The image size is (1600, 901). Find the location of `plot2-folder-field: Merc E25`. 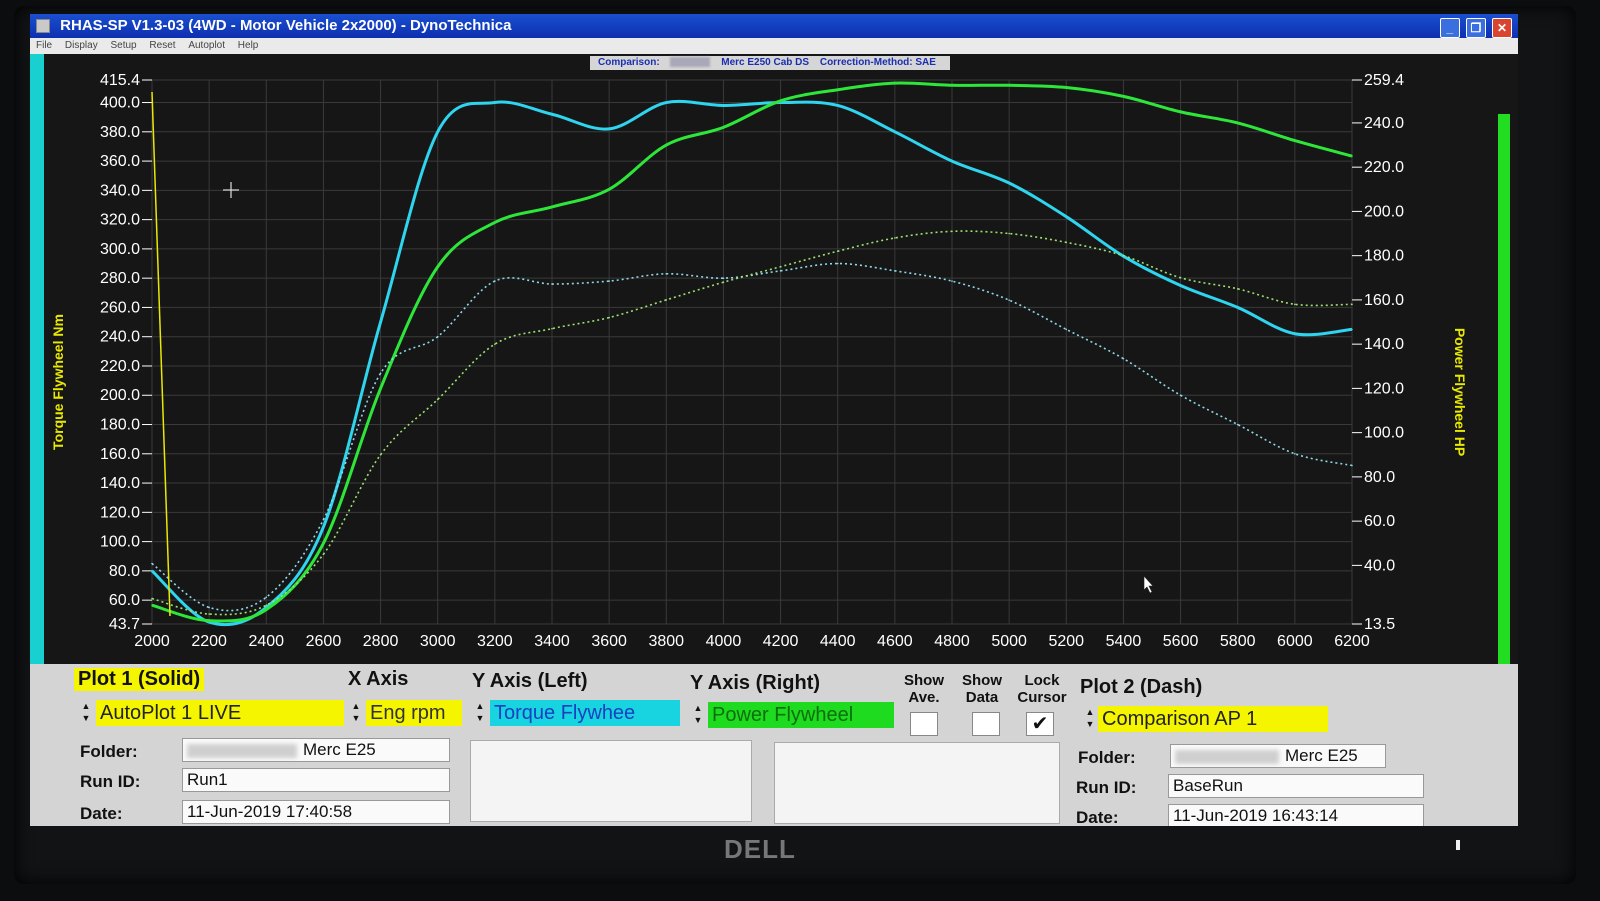

plot2-folder-field: Merc E25 is located at coordinates (1278, 756).